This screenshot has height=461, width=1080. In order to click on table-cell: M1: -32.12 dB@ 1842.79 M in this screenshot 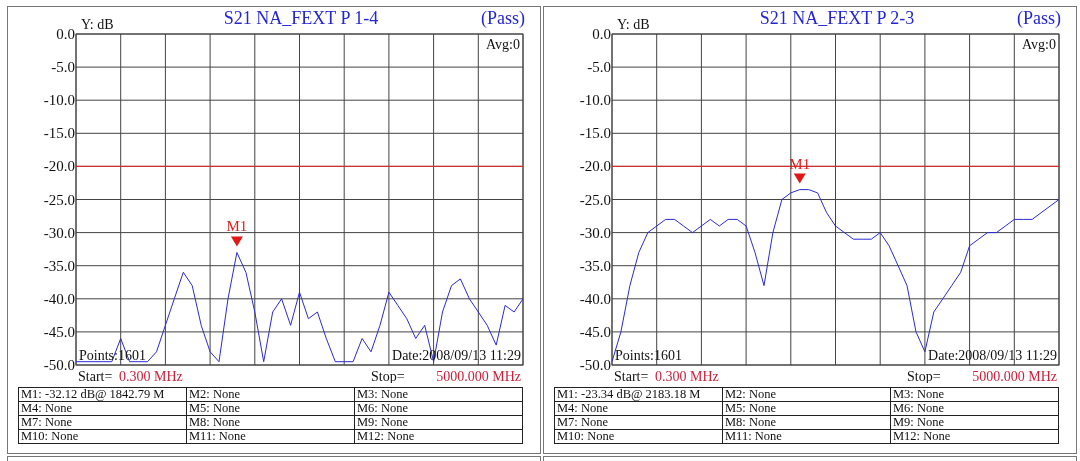, I will do `click(102, 394)`.